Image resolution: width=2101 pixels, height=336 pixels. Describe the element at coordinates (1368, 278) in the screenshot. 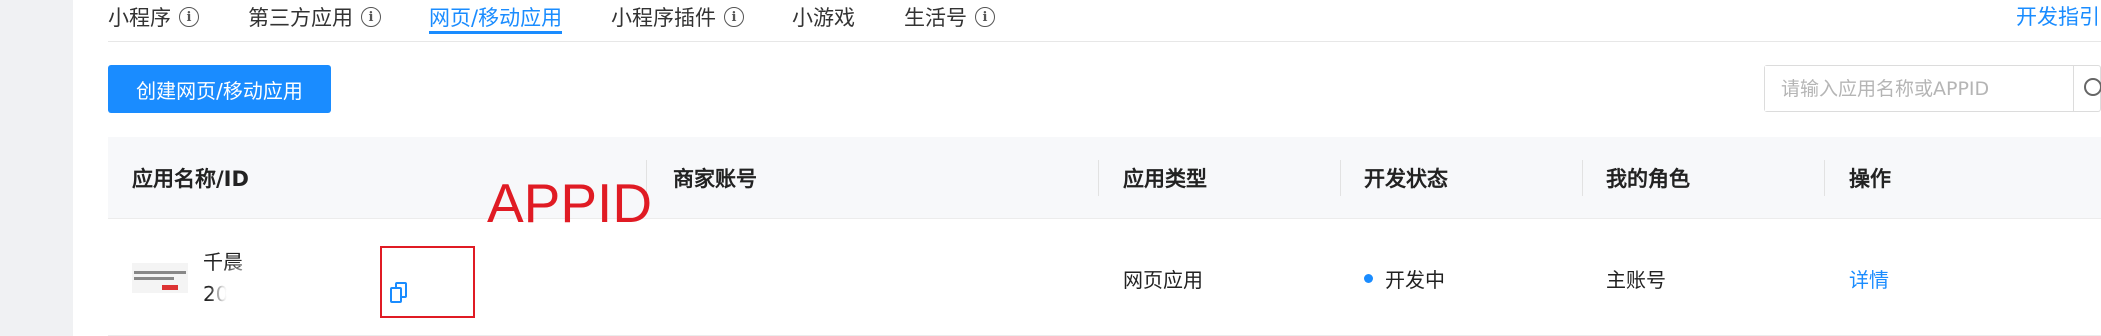

I see `status-dot-icon` at that location.